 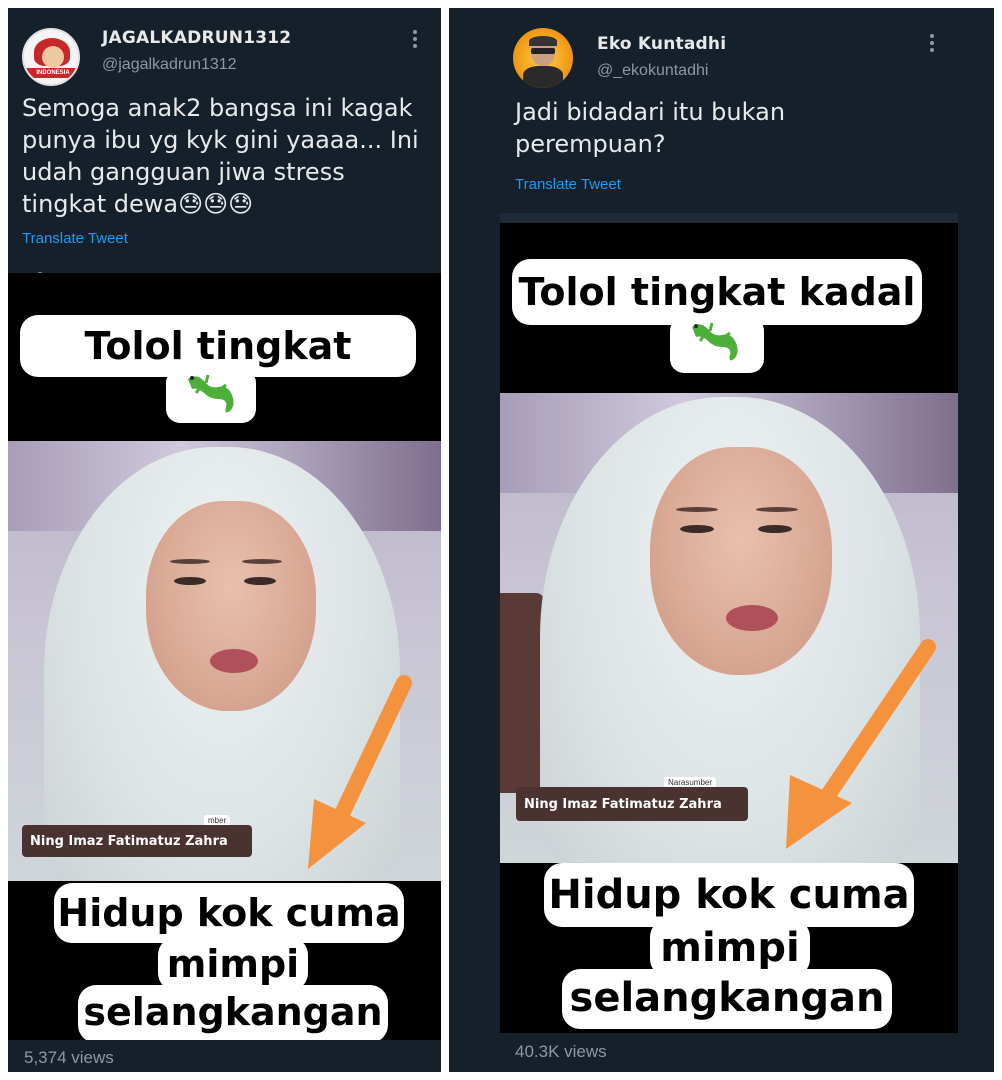 What do you see at coordinates (543, 58) in the screenshot?
I see `avatar` at bounding box center [543, 58].